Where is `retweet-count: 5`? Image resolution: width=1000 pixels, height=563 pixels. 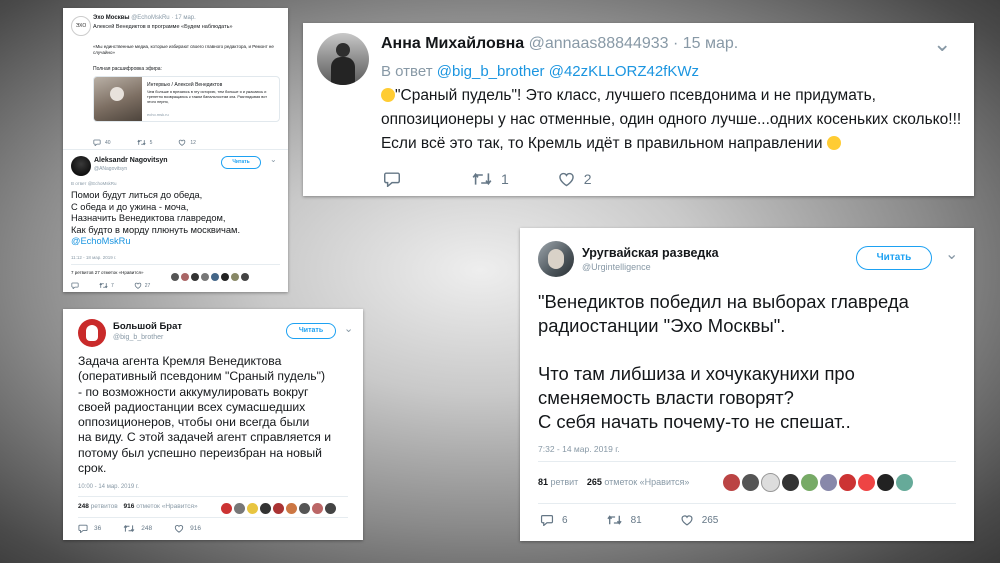 retweet-count: 5 is located at coordinates (151, 142).